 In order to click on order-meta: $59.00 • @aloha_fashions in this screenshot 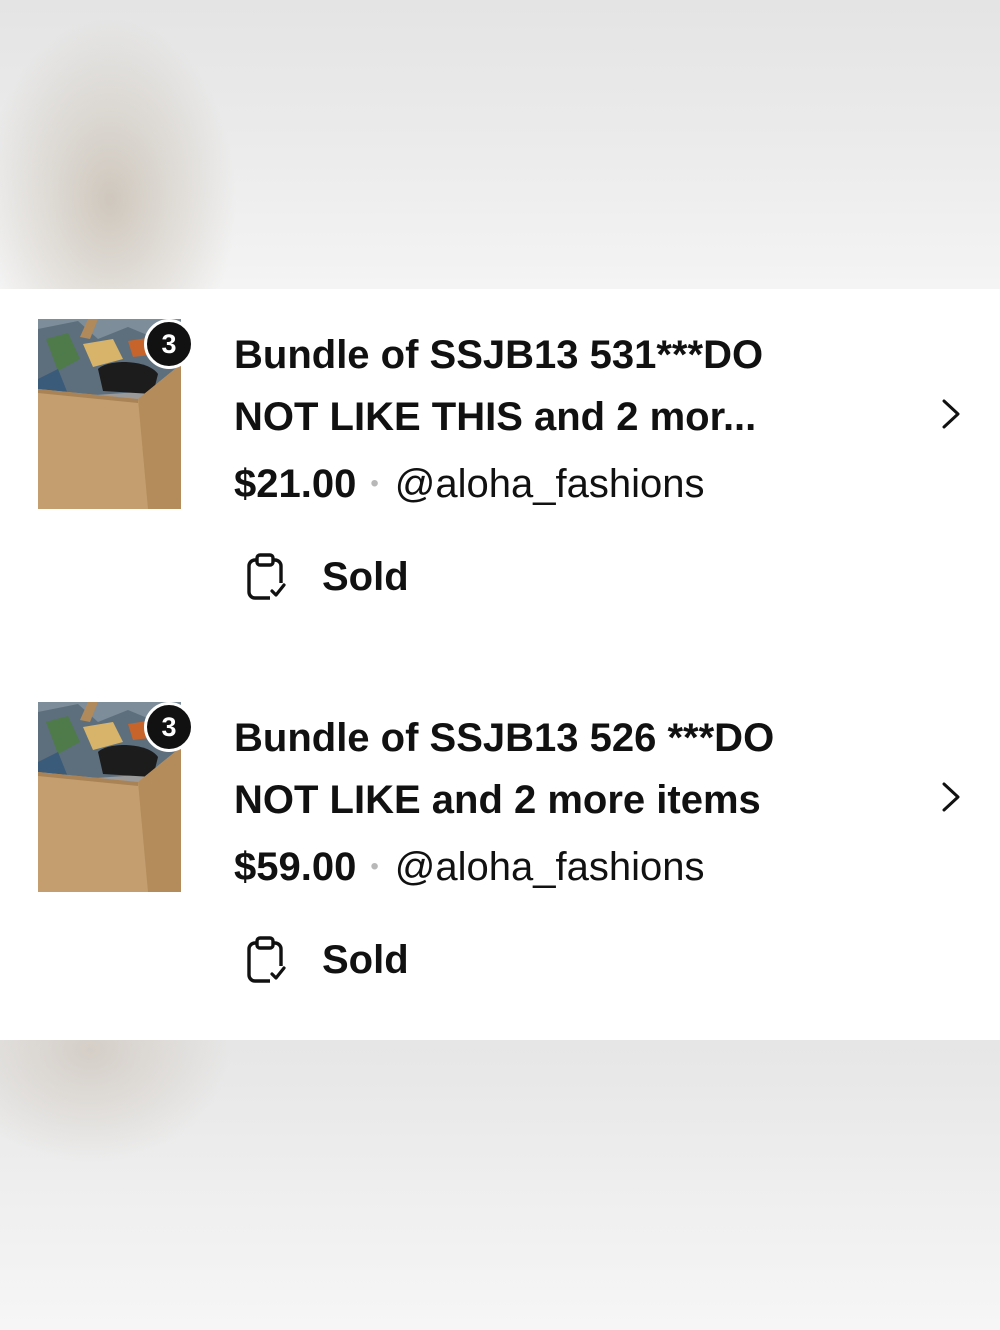, I will do `click(469, 867)`.